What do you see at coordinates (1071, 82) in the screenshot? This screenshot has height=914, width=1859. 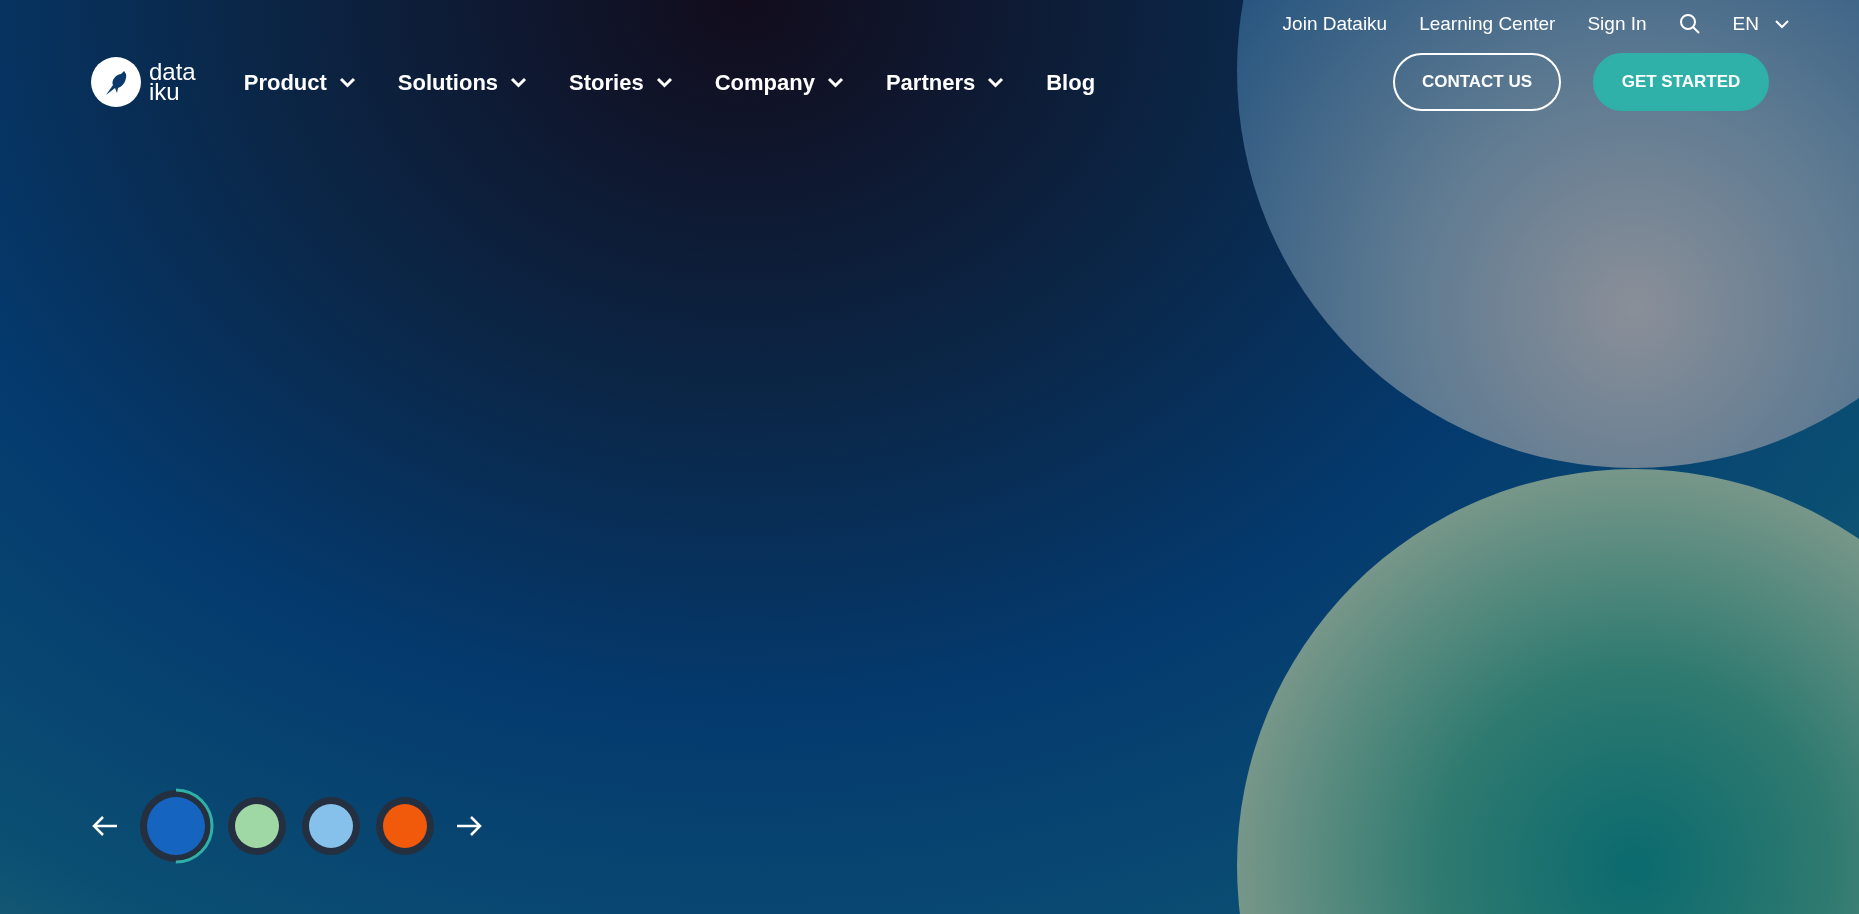 I see `nav-link: Blog` at bounding box center [1071, 82].